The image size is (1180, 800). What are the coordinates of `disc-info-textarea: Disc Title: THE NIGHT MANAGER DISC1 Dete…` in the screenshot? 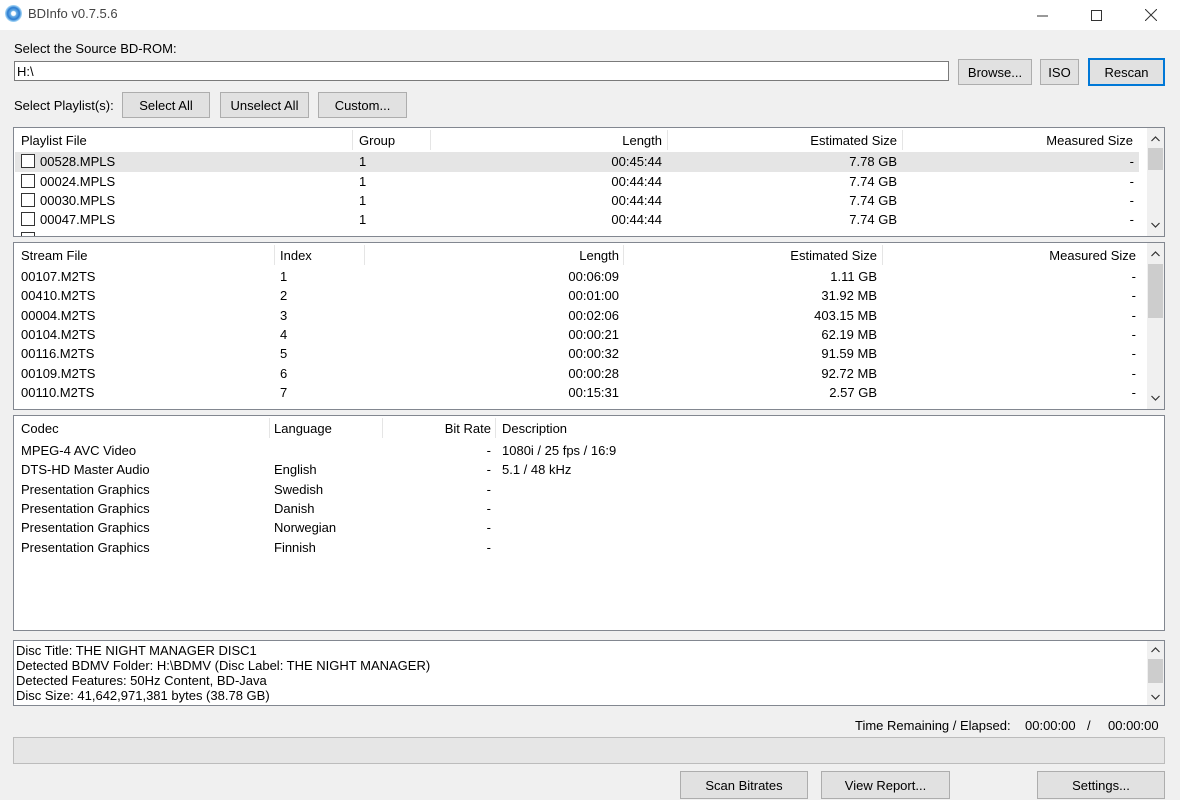 It's located at (589, 673).